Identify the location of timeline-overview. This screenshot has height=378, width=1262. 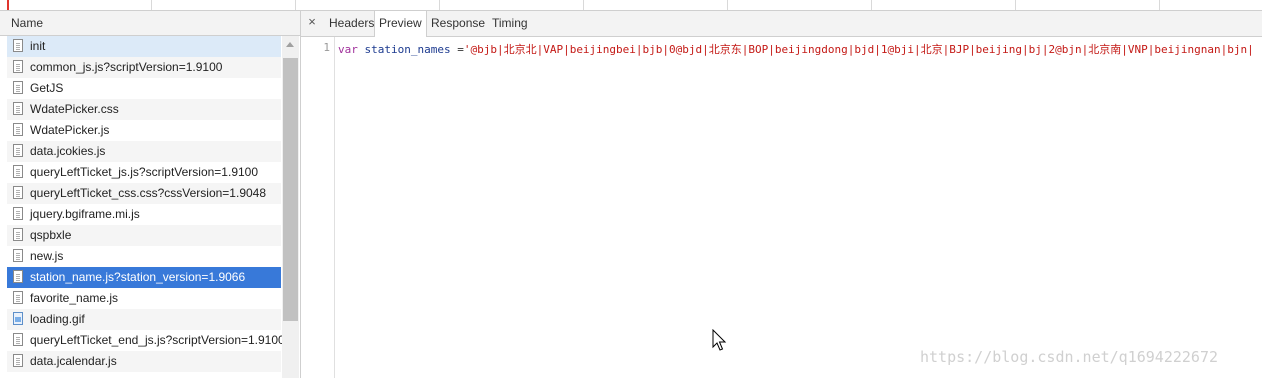
(631, 5).